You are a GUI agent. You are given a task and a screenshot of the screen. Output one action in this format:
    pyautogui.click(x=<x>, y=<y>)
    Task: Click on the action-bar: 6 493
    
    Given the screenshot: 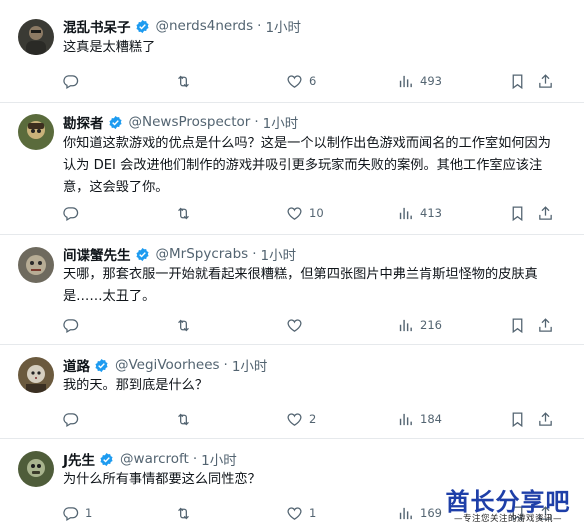 What is the action you would take?
    pyautogui.click(x=292, y=81)
    